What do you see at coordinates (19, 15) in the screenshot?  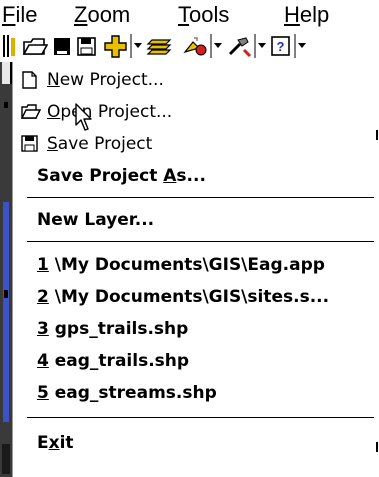 I see `menu-file: File` at bounding box center [19, 15].